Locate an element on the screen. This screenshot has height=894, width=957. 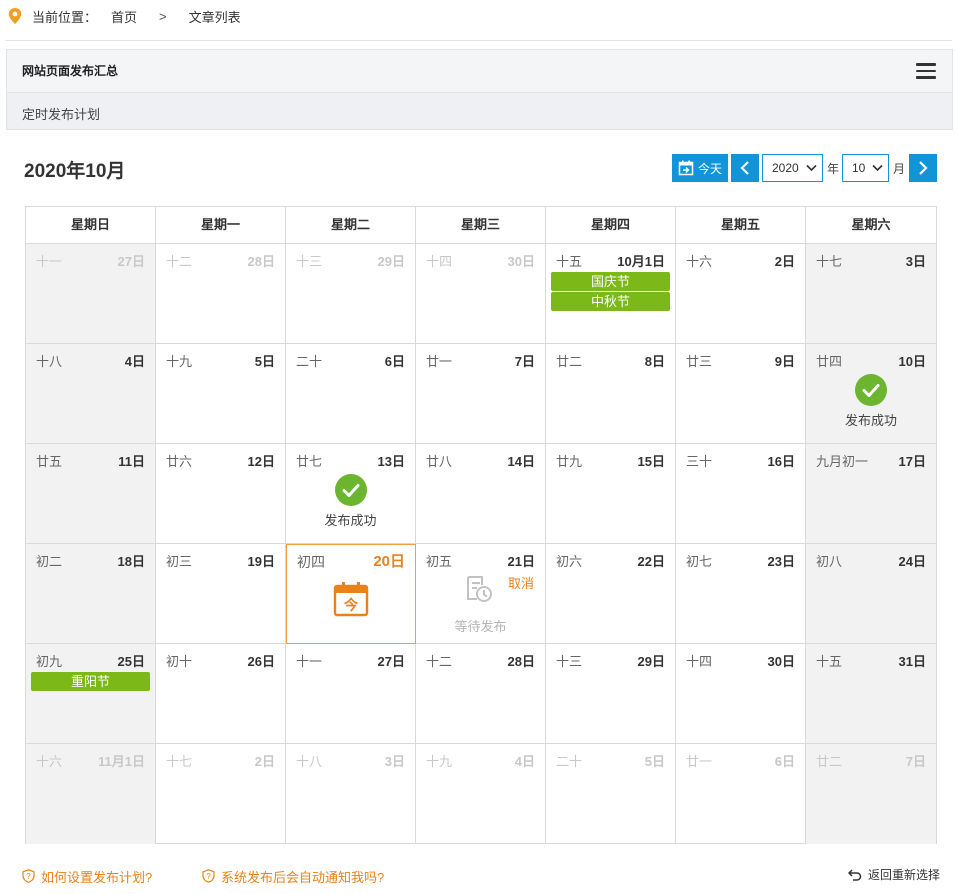
breadcrumb-home-link: 首页 is located at coordinates (124, 16).